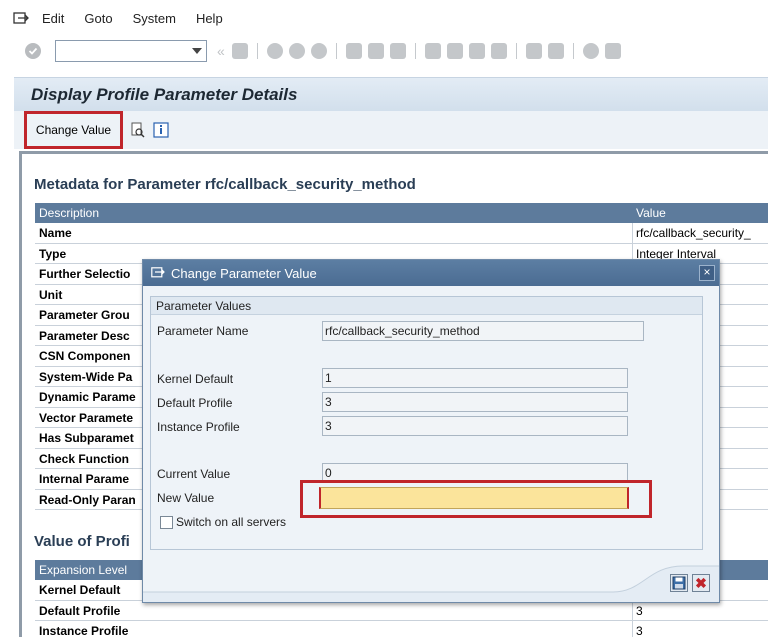 The image size is (768, 637). Describe the element at coordinates (401, 213) in the screenshot. I see `metadata-table-header: Description Value` at that location.